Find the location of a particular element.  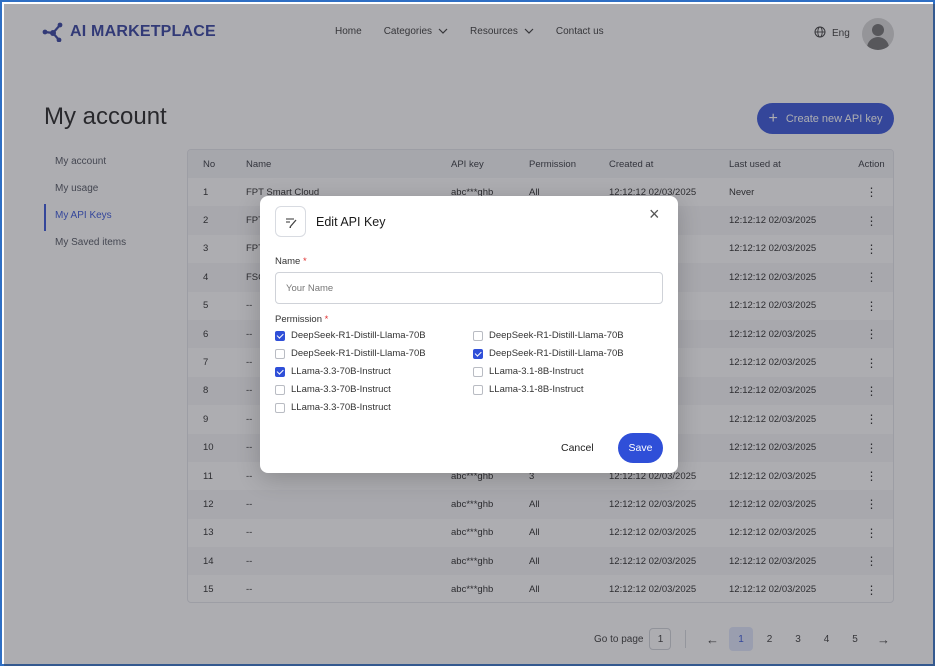

modal-title: Edit API Key is located at coordinates (351, 222).